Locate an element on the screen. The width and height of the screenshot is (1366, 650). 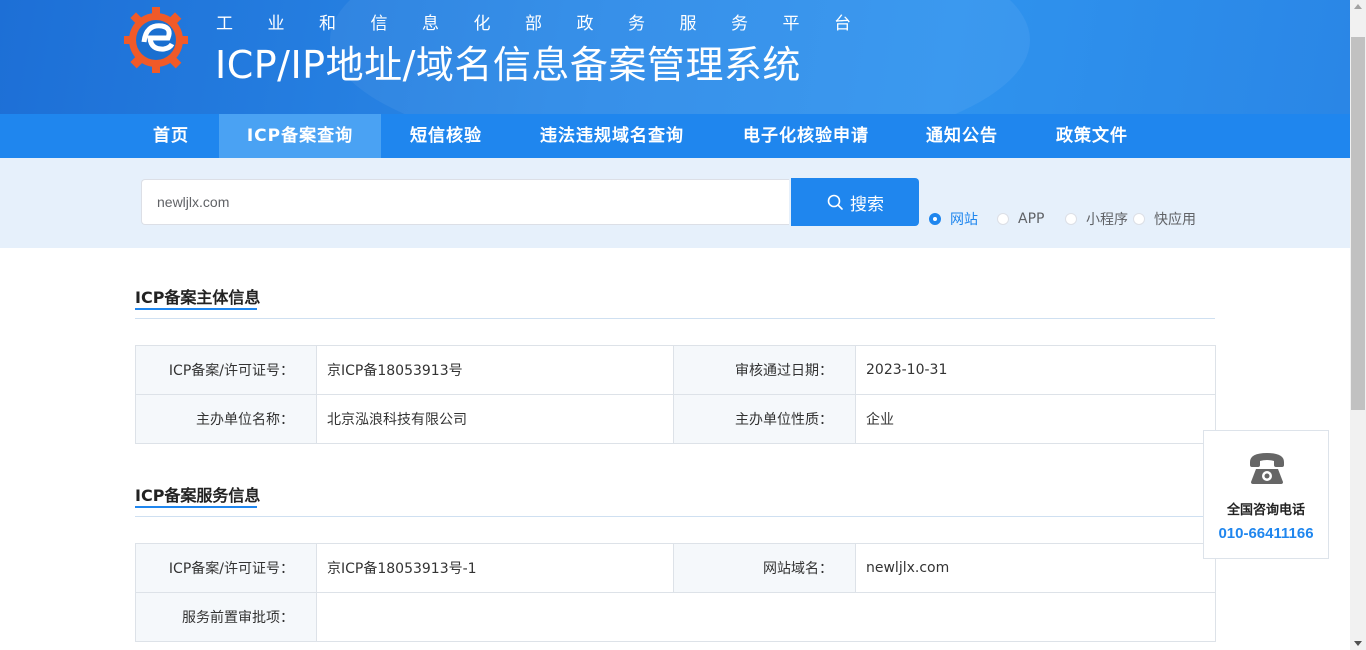
section-title-subject: ICP备案主体信息 is located at coordinates (198, 297).